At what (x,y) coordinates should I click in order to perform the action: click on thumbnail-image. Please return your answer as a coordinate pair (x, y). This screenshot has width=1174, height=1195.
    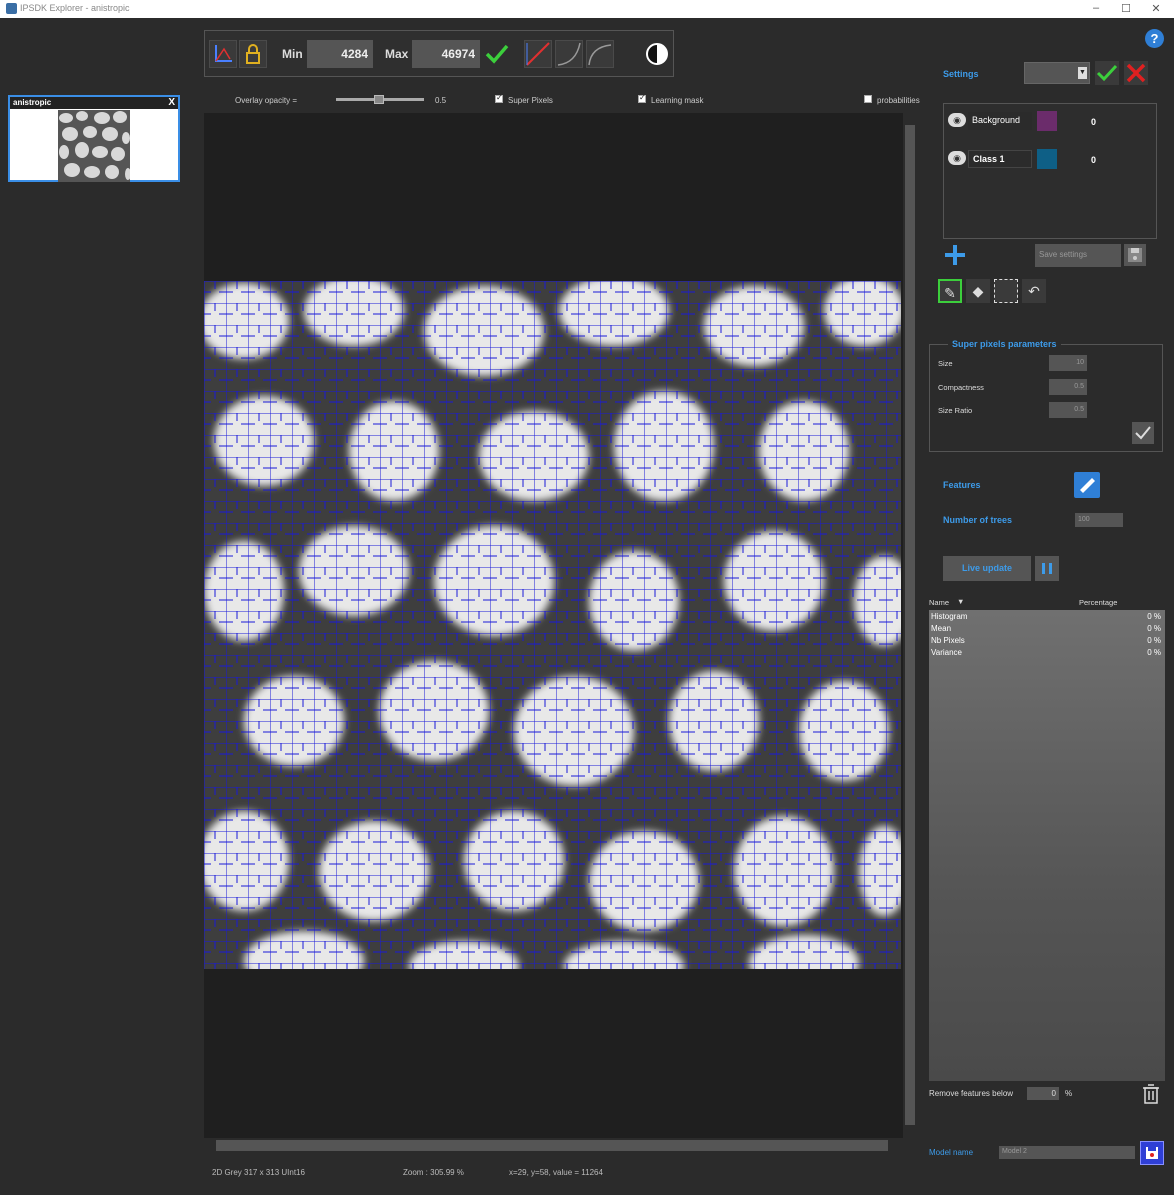
    Looking at the image, I should click on (94, 146).